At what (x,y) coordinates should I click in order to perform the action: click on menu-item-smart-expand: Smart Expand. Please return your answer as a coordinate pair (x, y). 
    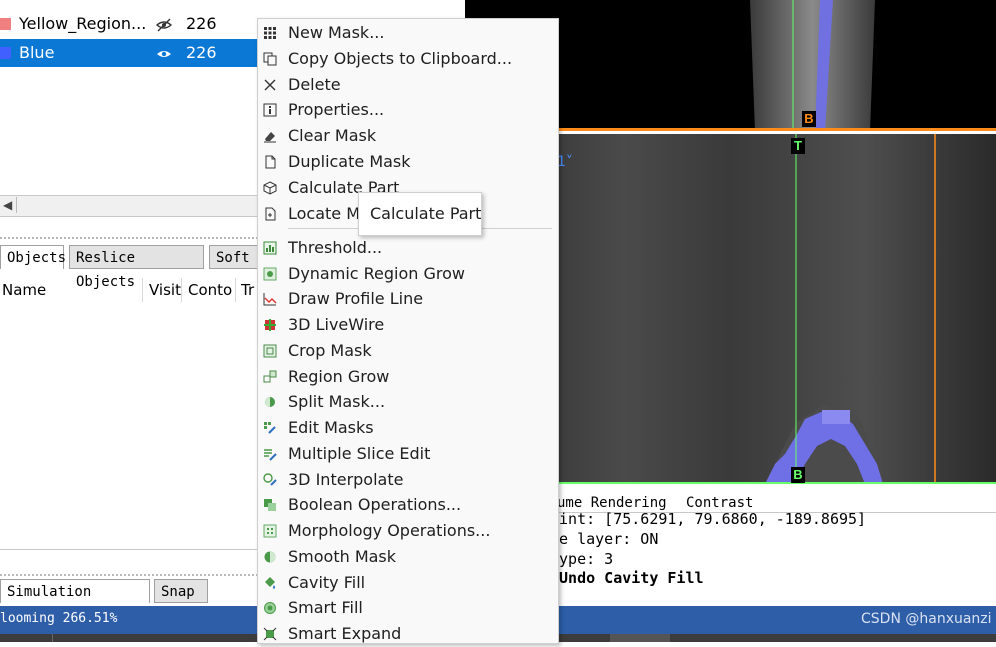
    Looking at the image, I should click on (408, 634).